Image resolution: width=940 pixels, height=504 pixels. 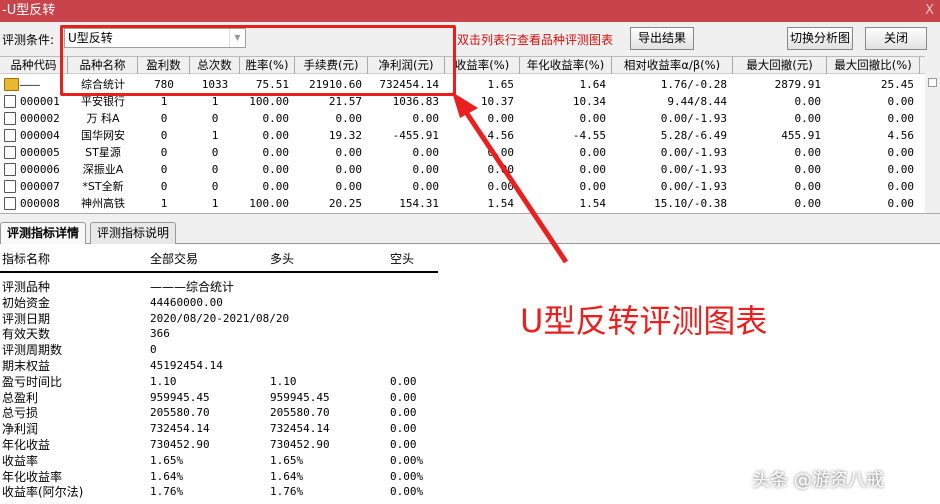 I want to click on watermark: 头条 @游资八戒, so click(x=818, y=480).